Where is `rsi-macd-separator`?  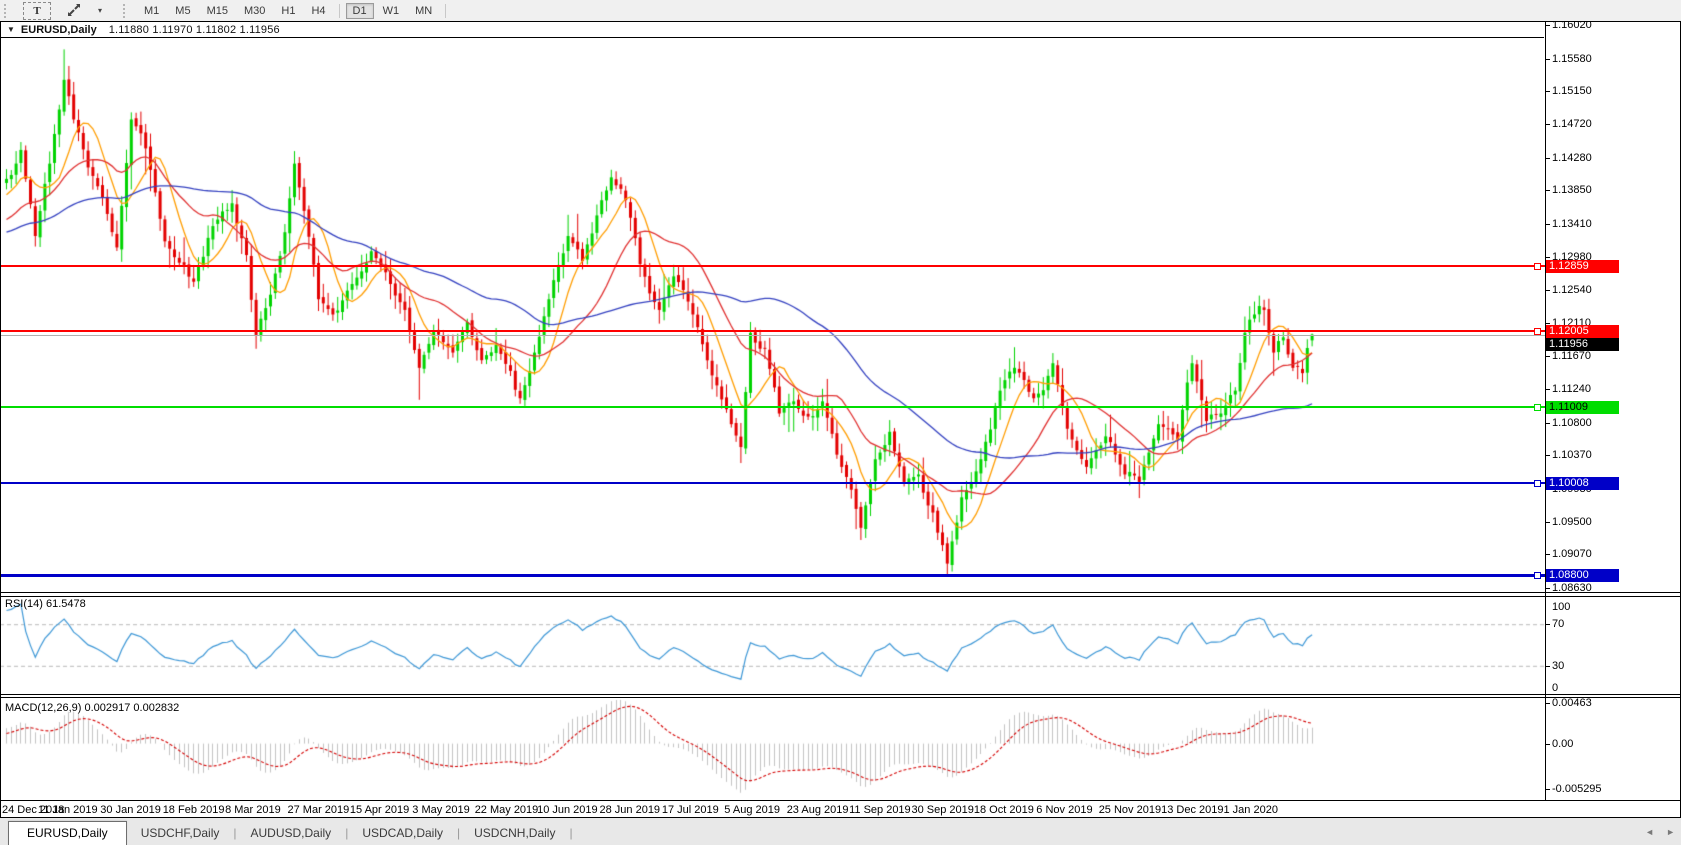 rsi-macd-separator is located at coordinates (840, 694).